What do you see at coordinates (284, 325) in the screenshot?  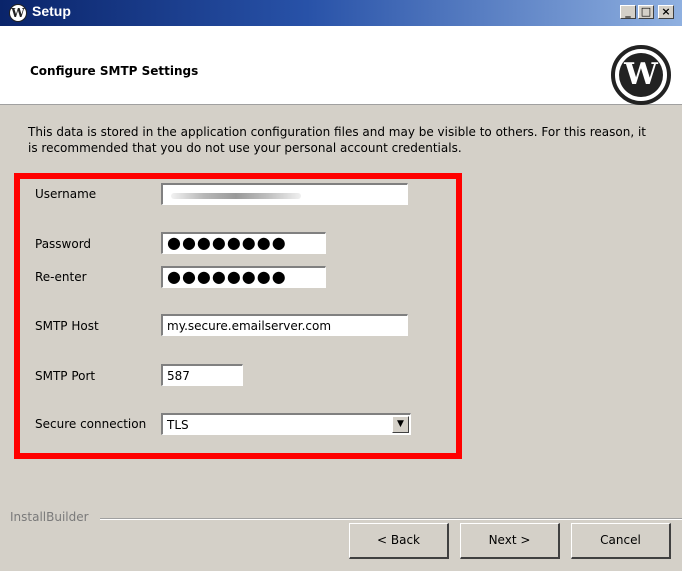 I see `smtp-host-field: my.secure.emailserver.com` at bounding box center [284, 325].